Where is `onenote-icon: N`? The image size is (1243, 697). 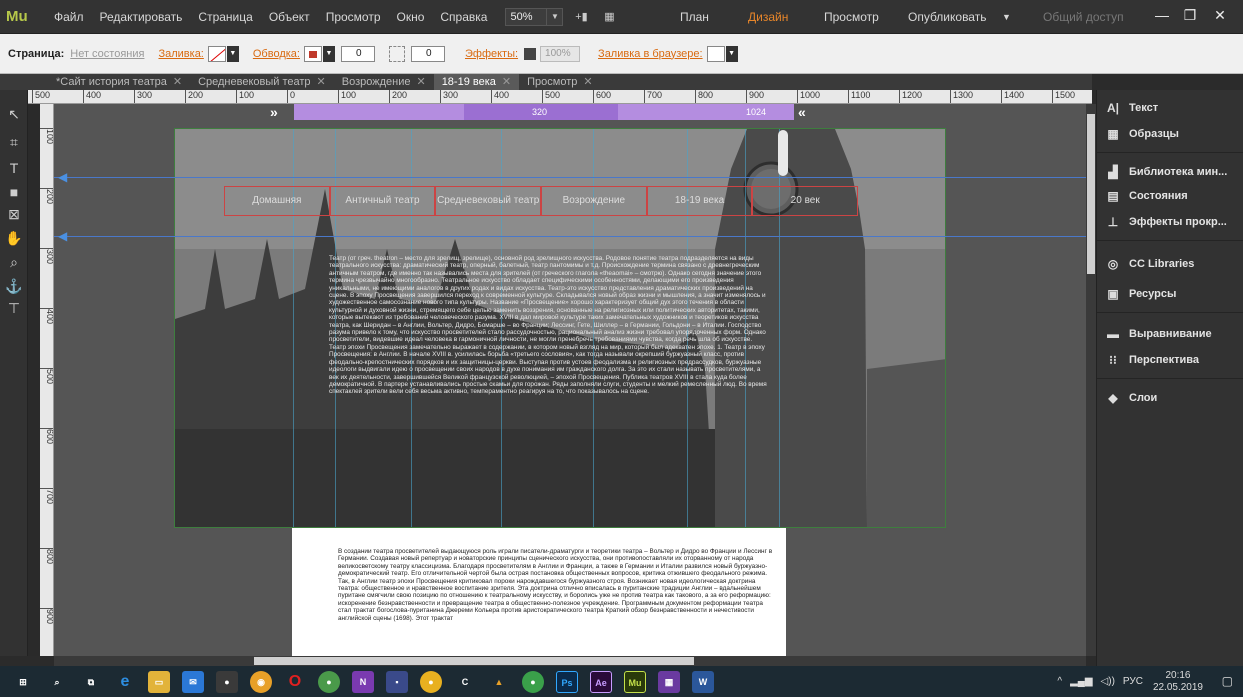
onenote-icon: N is located at coordinates (363, 681).